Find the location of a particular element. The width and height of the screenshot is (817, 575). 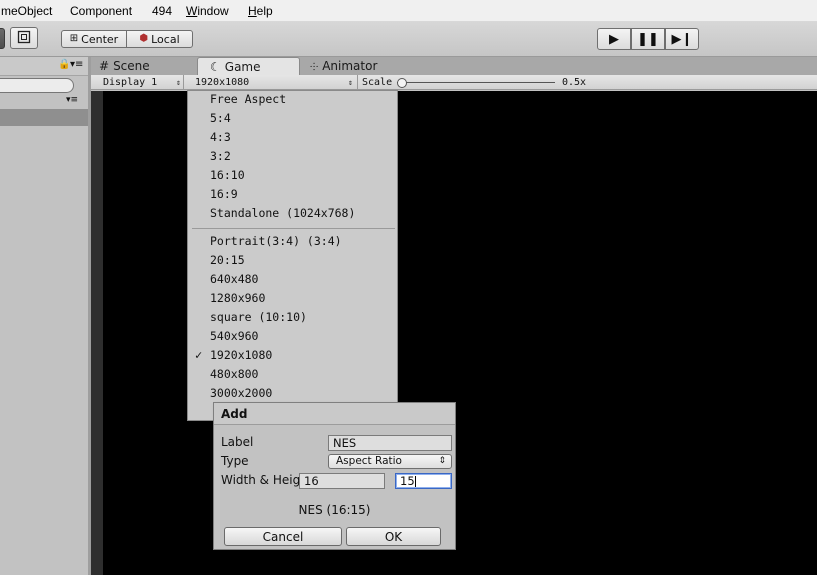

animator-icon: ⸭ is located at coordinates (314, 67).